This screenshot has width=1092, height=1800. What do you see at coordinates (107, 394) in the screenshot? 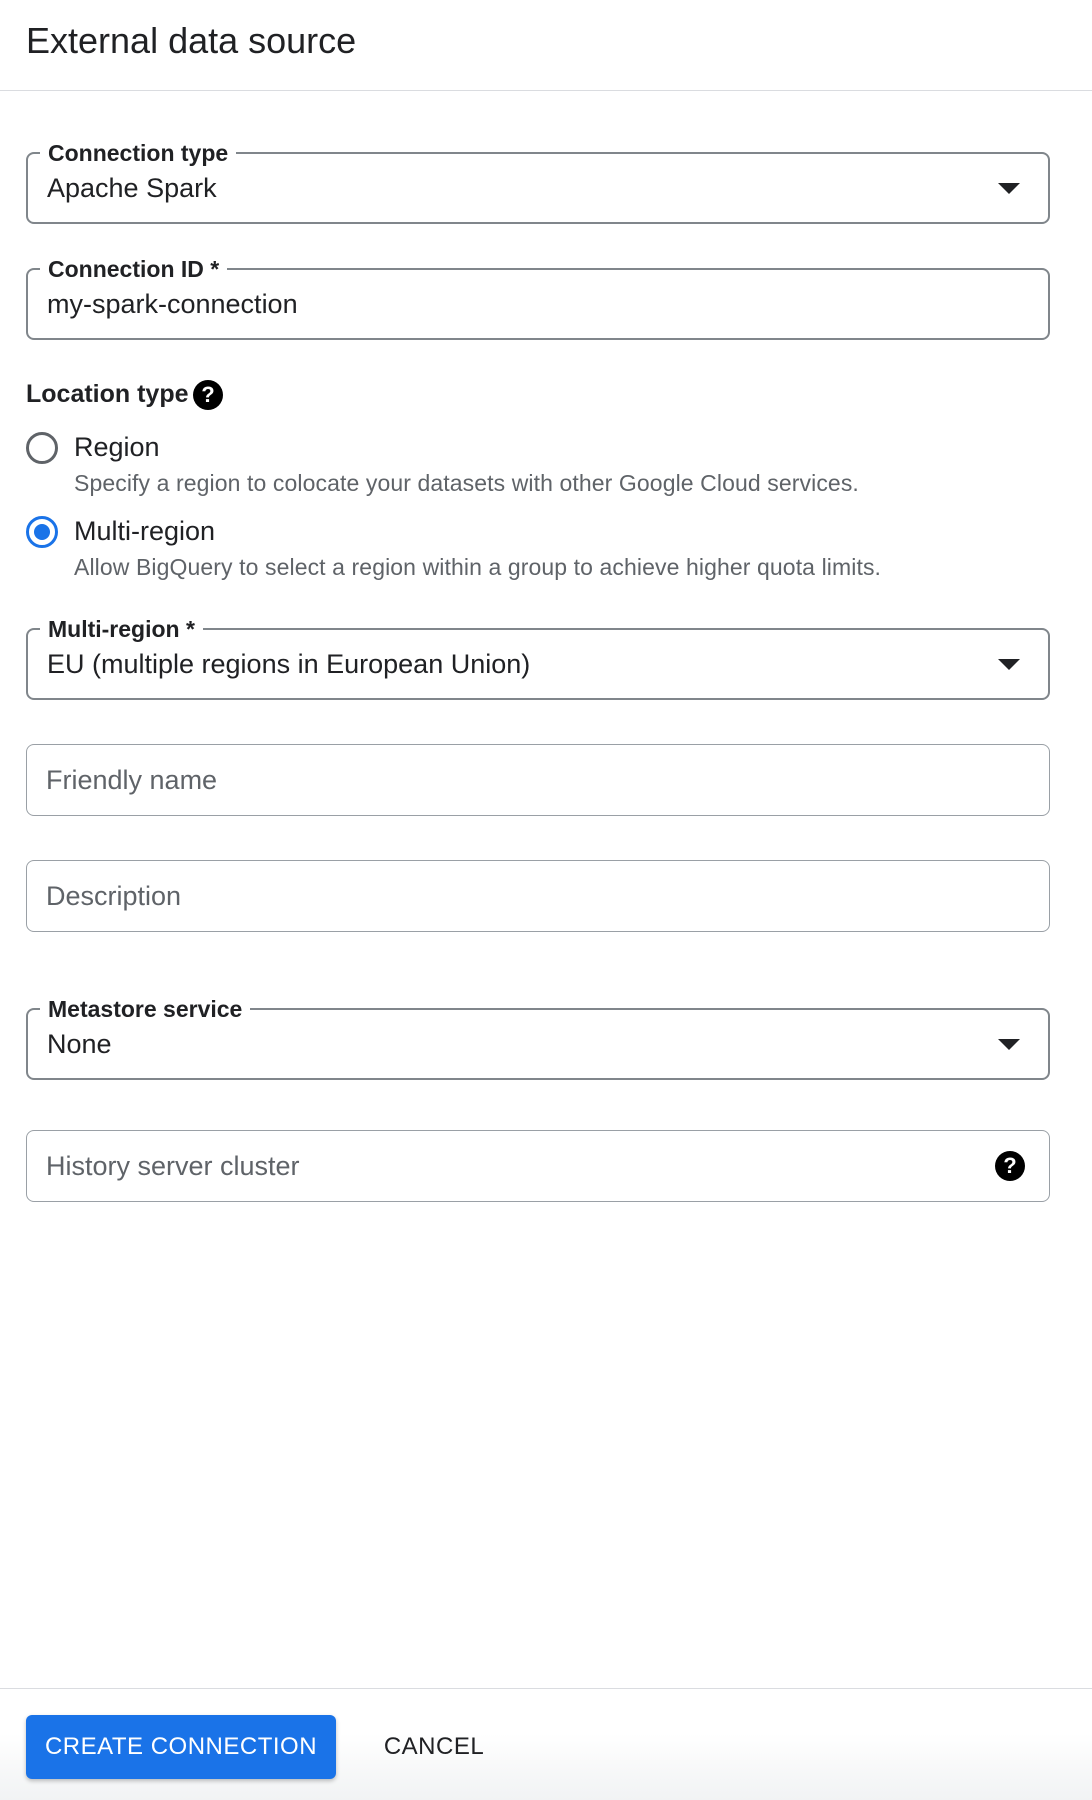
I see `location-type-label: Location type` at bounding box center [107, 394].